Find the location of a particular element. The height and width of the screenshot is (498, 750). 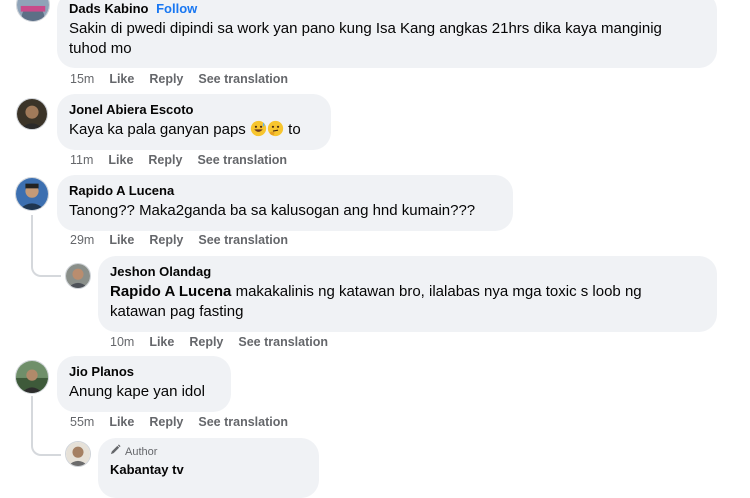

comment-actions: 29m Like Reply See translation is located at coordinates (186, 240).